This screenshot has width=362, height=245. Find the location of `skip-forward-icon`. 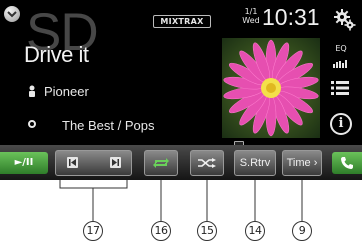

skip-forward-icon is located at coordinates (115, 162).